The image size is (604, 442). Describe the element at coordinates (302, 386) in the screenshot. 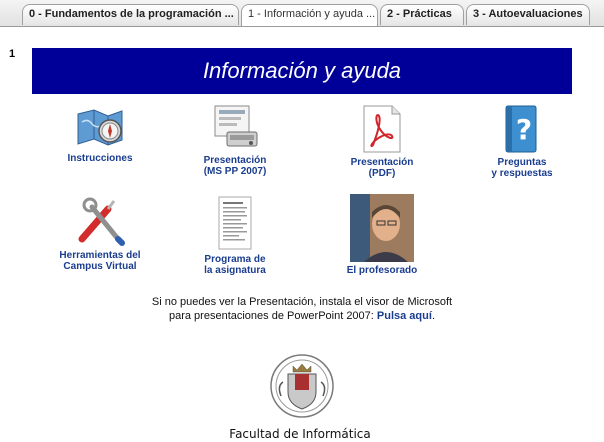

I see `university-seal-icon` at that location.